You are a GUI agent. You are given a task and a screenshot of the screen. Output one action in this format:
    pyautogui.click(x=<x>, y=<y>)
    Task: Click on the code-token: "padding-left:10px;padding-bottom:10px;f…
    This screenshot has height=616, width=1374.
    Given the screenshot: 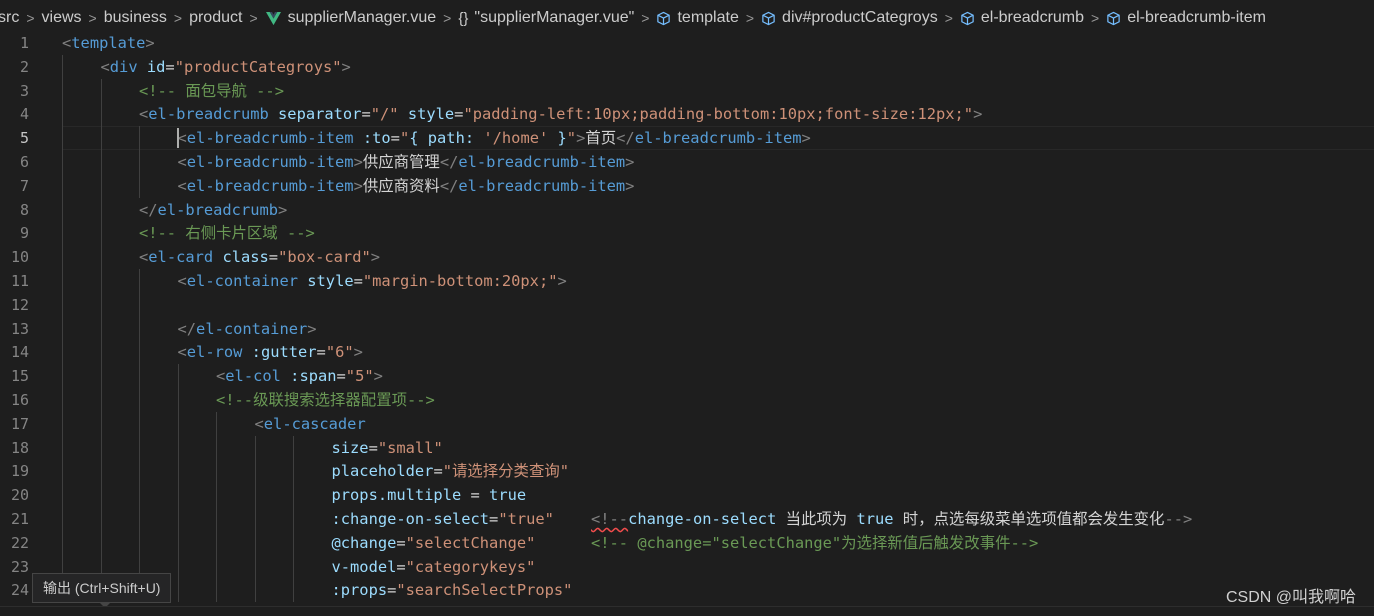 What is the action you would take?
    pyautogui.click(x=718, y=114)
    